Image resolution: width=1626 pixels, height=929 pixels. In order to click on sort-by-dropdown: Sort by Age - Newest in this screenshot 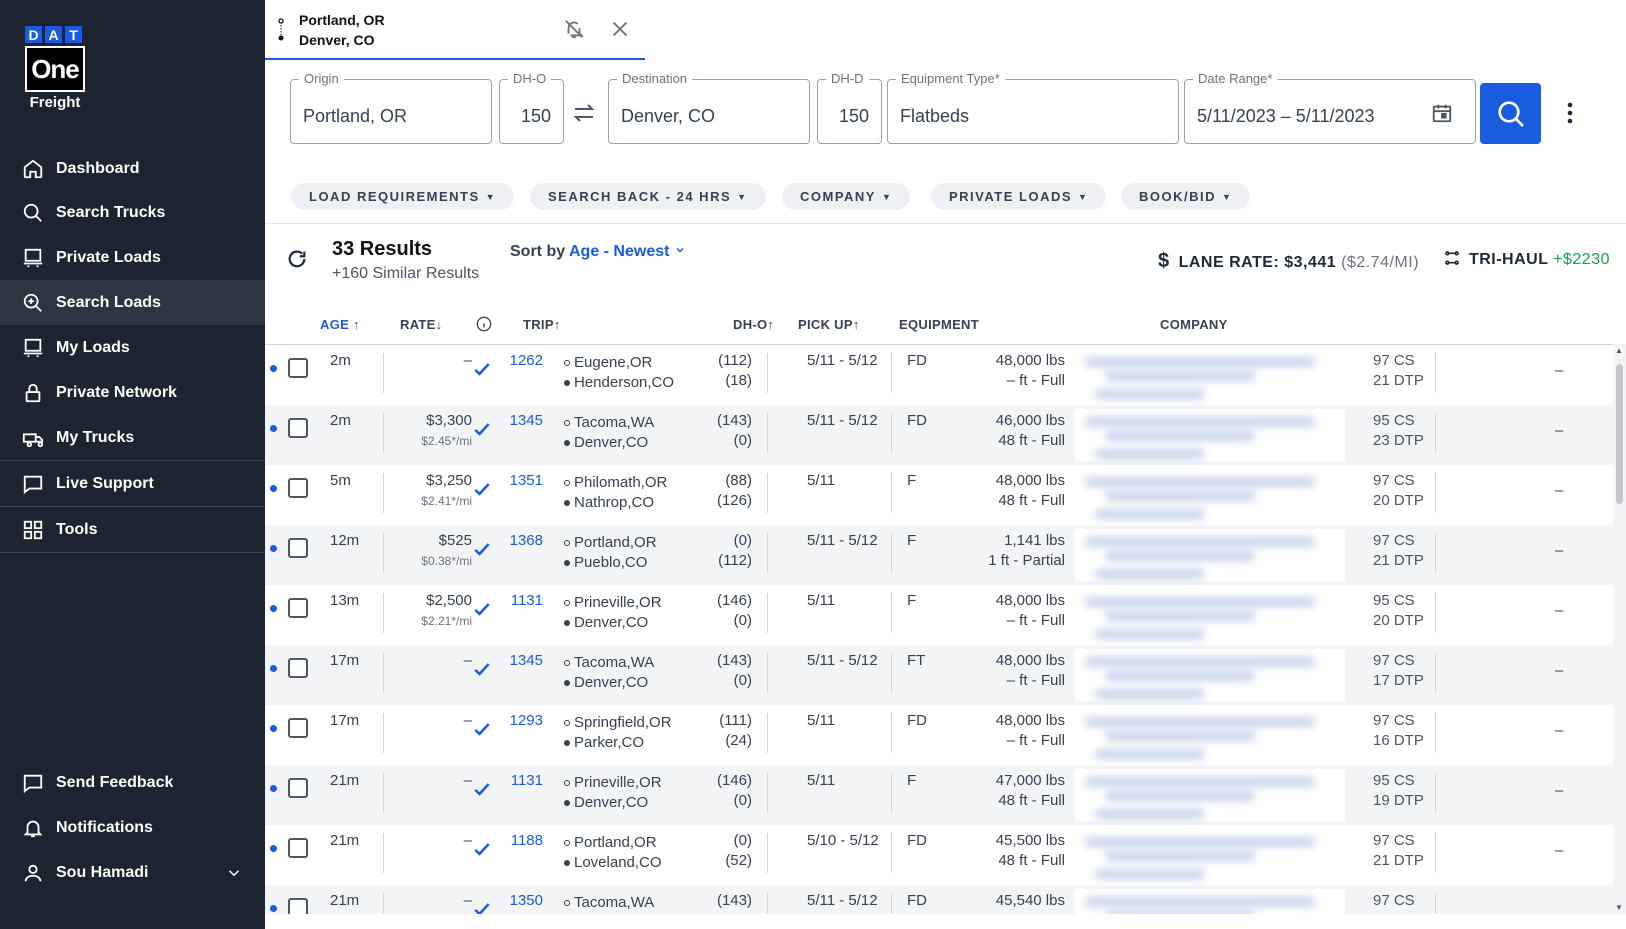, I will do `click(598, 252)`.